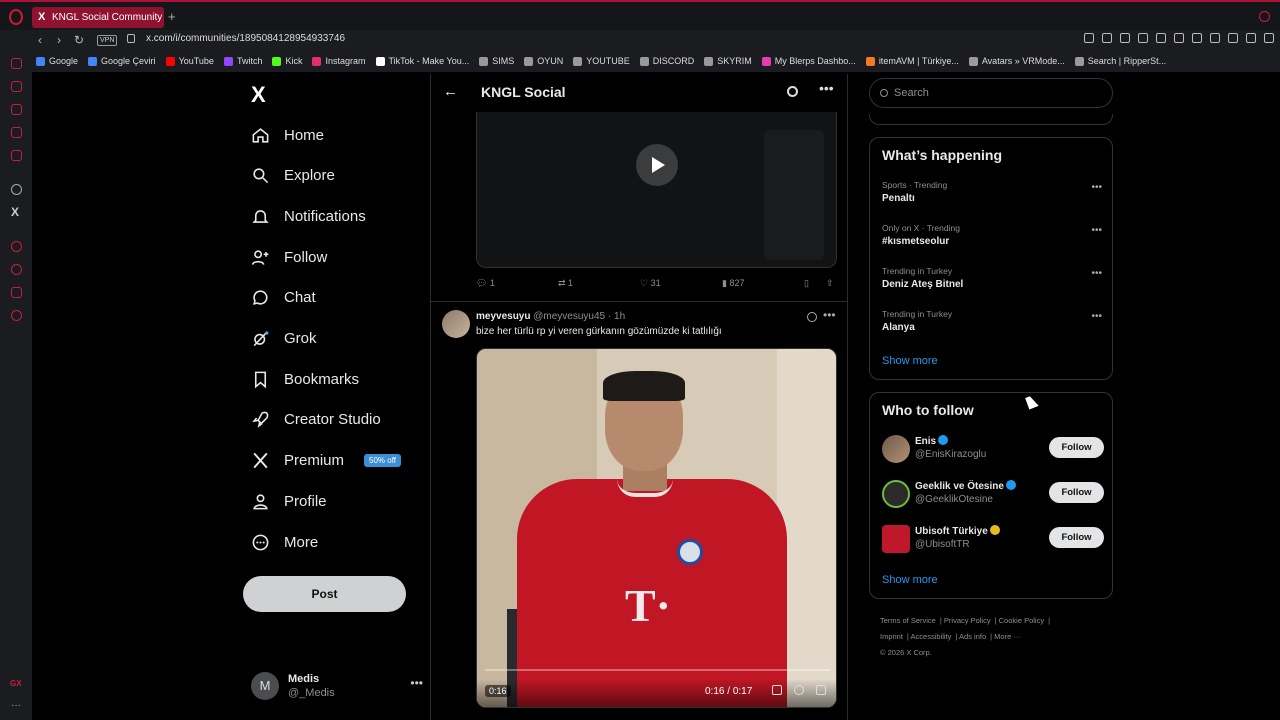 This screenshot has height=720, width=1280. I want to click on download-icon, so click(1251, 38).